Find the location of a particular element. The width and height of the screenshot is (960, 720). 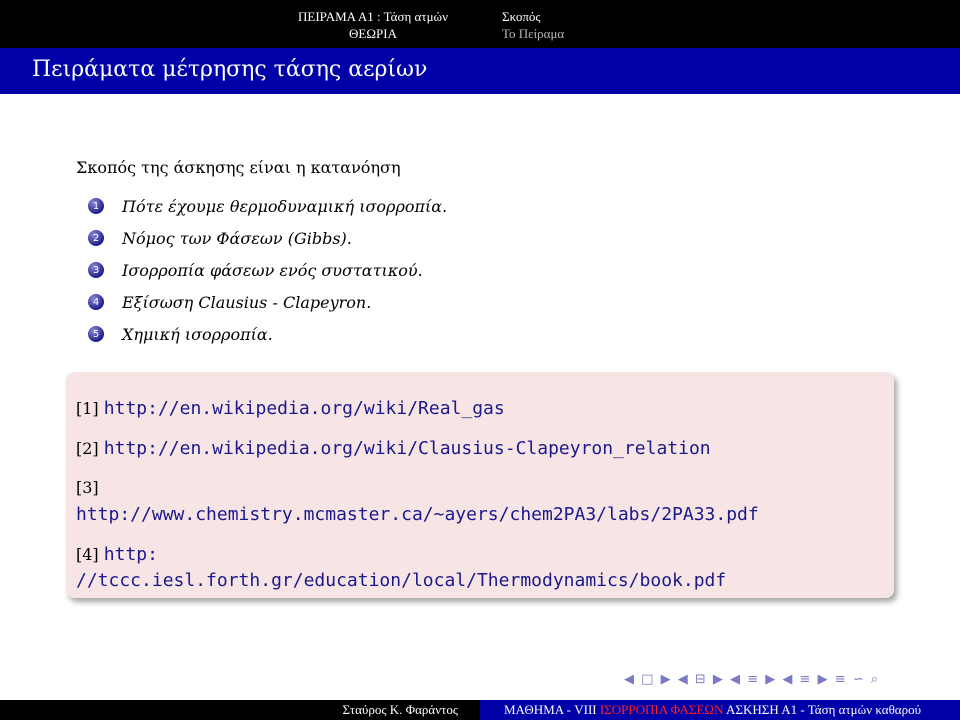

prev-subsection-icon: ◀ is located at coordinates (683, 679).